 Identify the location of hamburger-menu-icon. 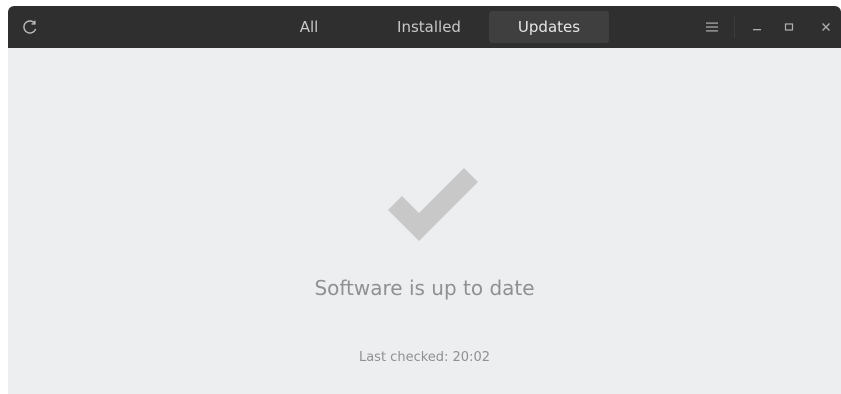
(712, 27).